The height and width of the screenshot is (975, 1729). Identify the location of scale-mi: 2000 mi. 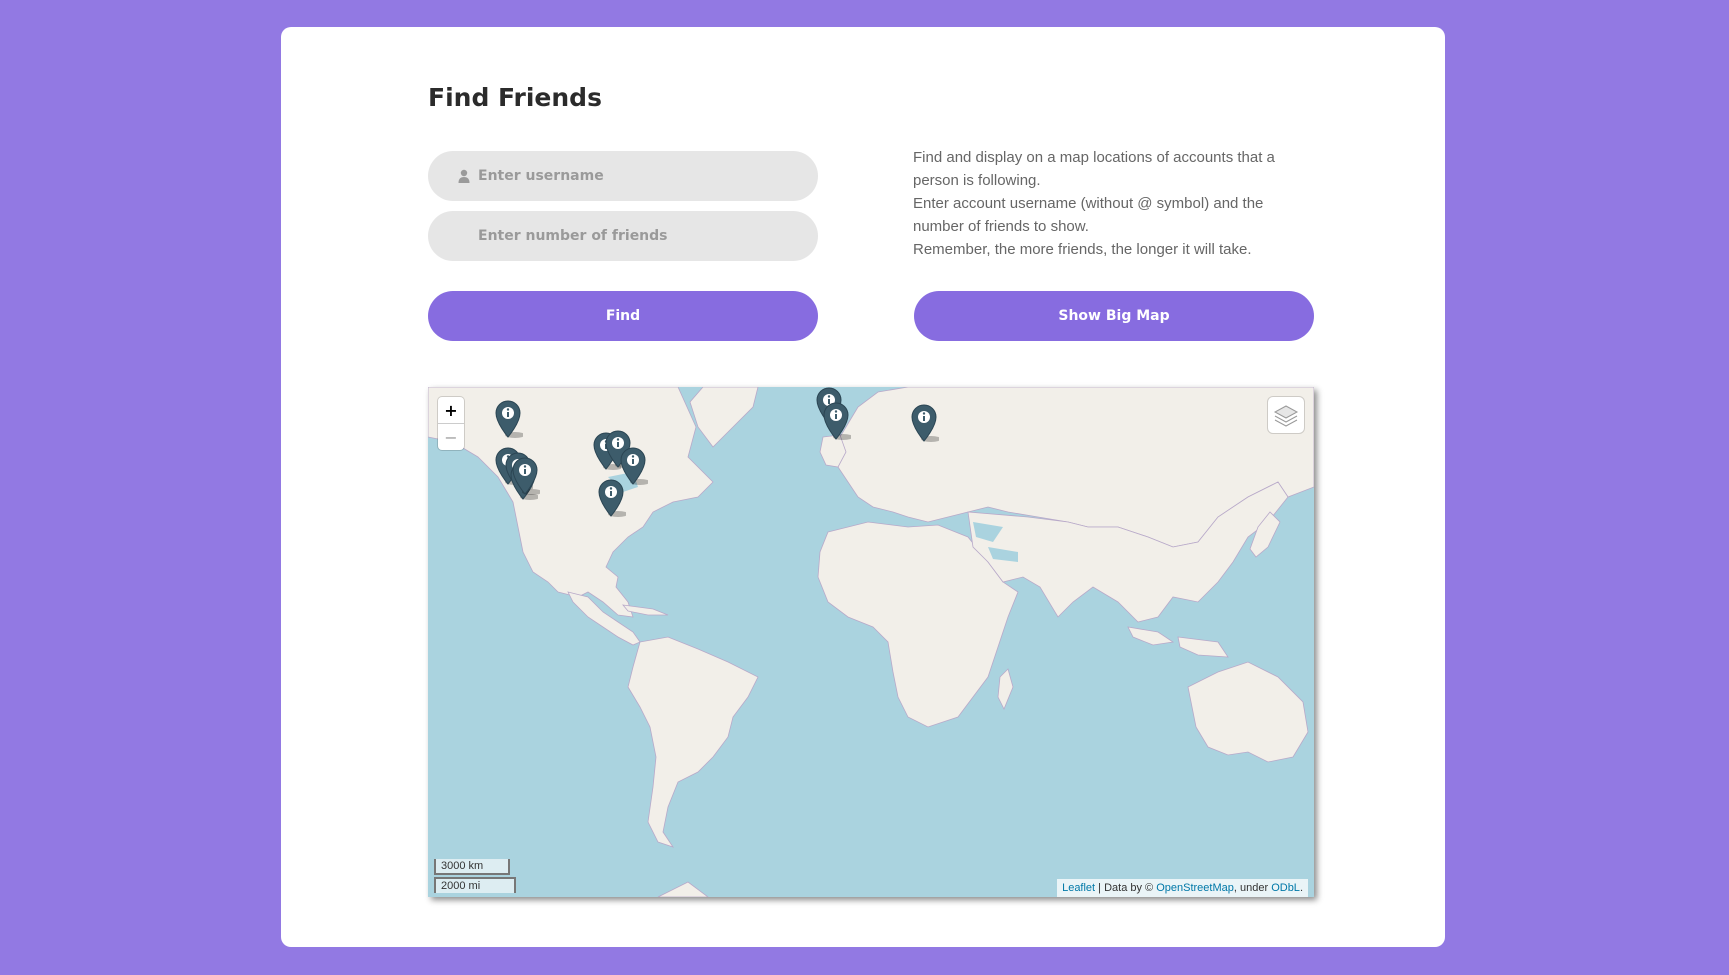
(475, 885).